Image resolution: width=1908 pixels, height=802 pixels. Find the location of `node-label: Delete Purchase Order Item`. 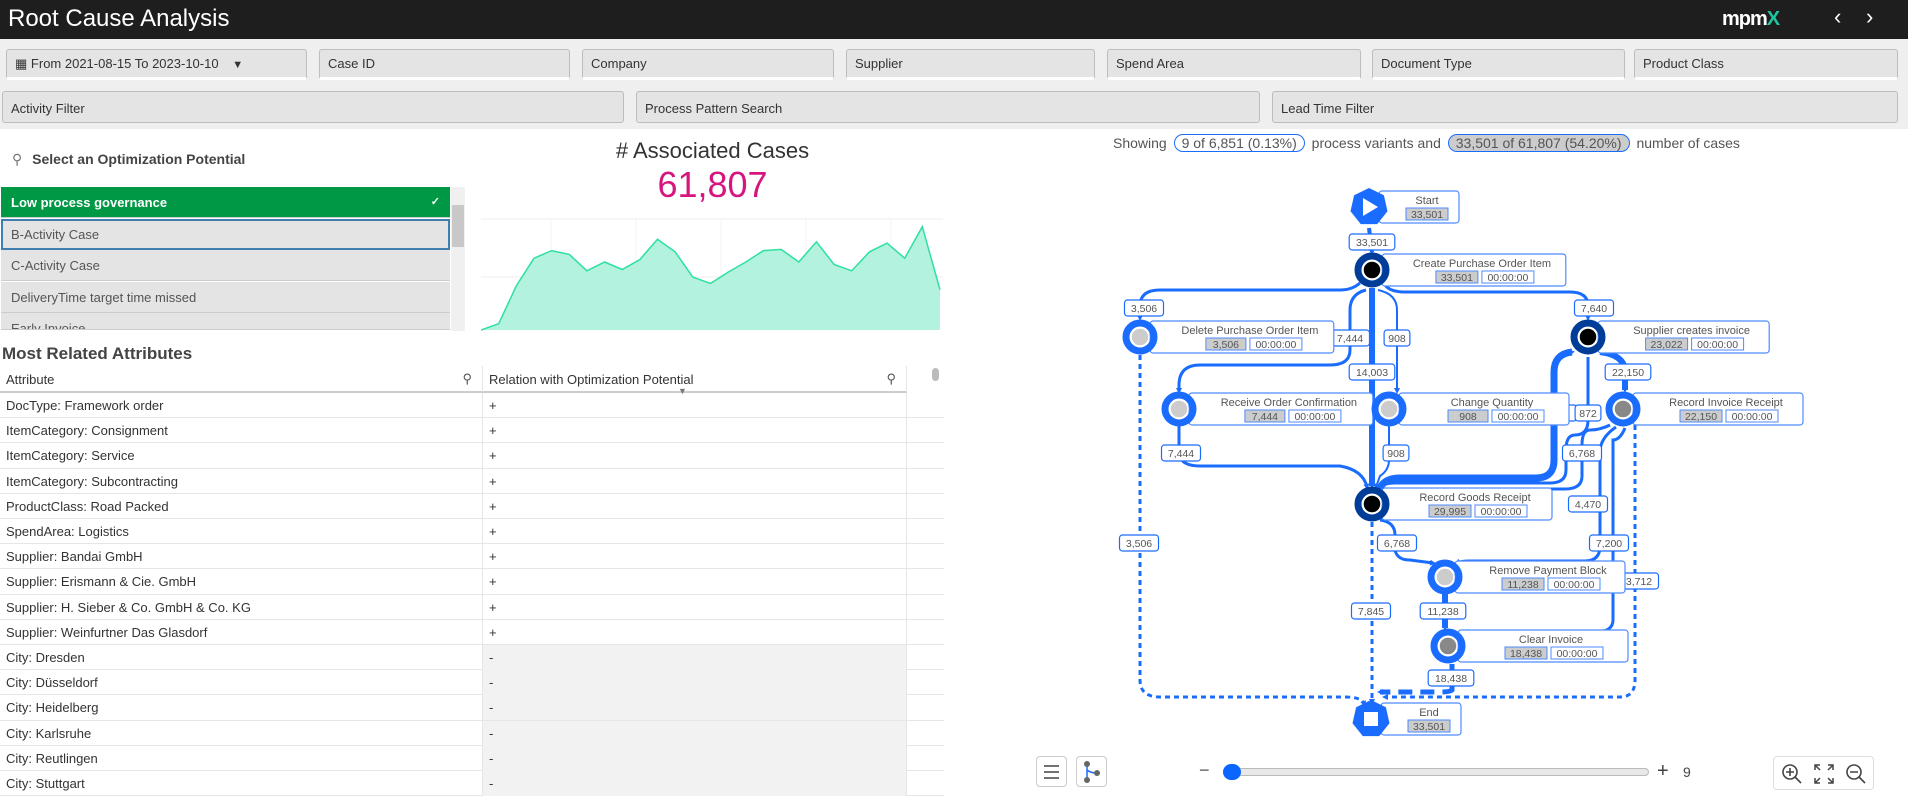

node-label: Delete Purchase Order Item is located at coordinates (1249, 331).